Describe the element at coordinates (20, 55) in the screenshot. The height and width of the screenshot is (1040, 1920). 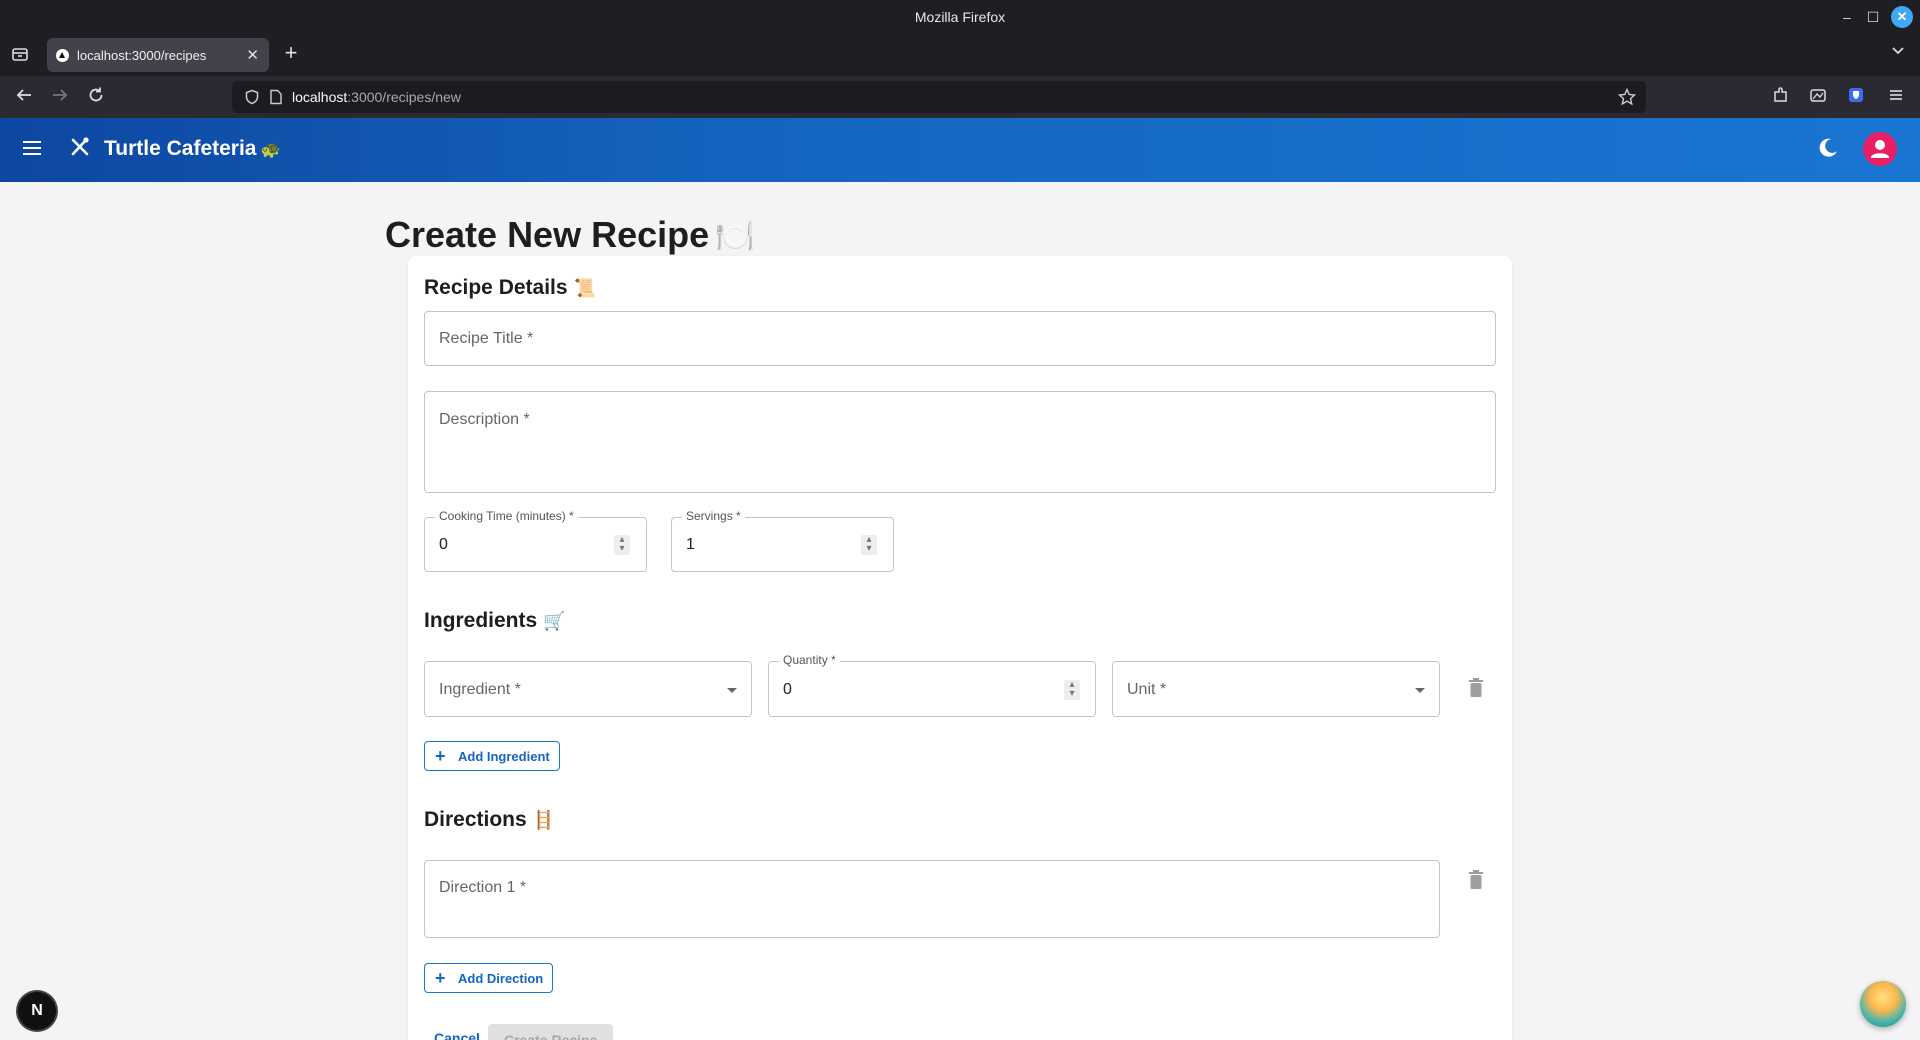
I see `tab-overview-icon` at that location.